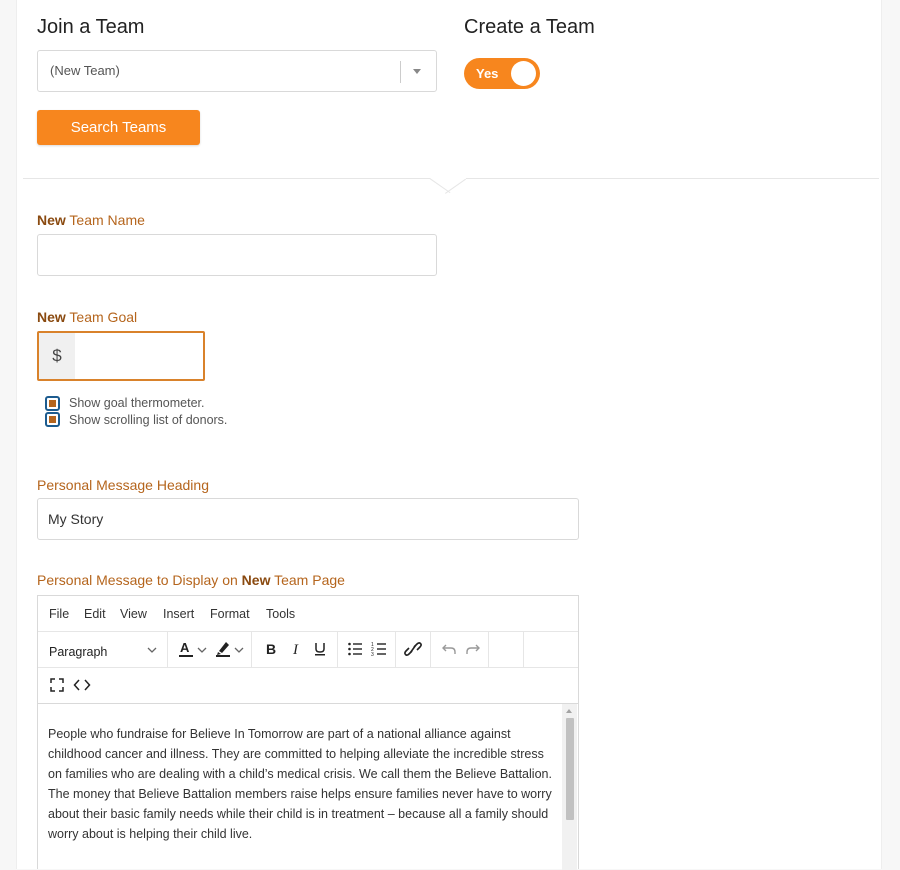 This screenshot has height=870, width=900. What do you see at coordinates (133, 614) in the screenshot?
I see `menu-view: View` at bounding box center [133, 614].